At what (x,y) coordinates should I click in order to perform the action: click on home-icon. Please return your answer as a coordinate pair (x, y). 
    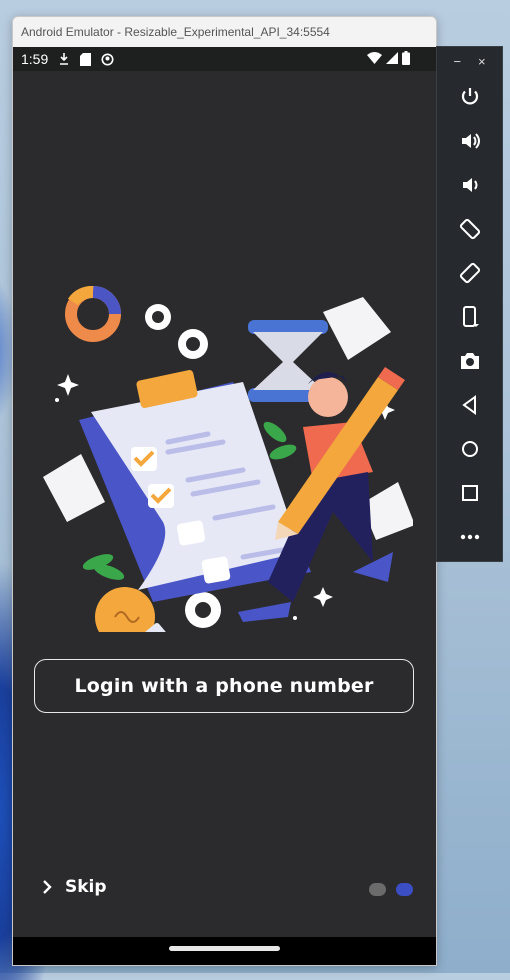
    Looking at the image, I should click on (469, 449).